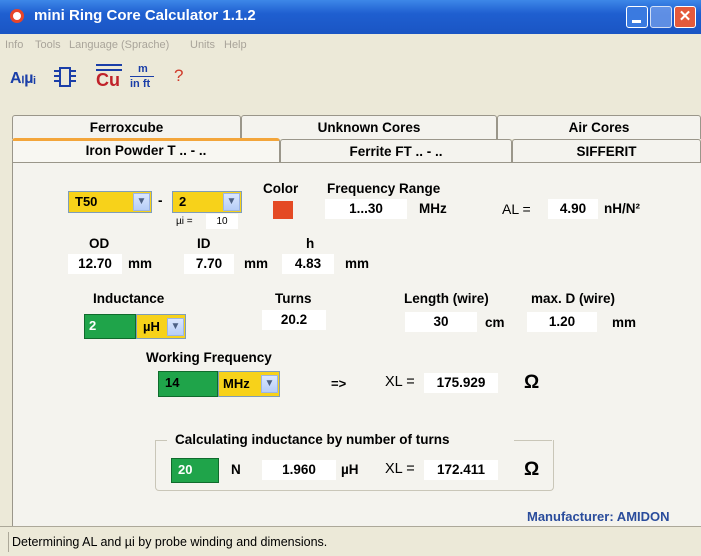 The height and width of the screenshot is (556, 701). What do you see at coordinates (143, 69) in the screenshot?
I see `unit-m-label: m` at bounding box center [143, 69].